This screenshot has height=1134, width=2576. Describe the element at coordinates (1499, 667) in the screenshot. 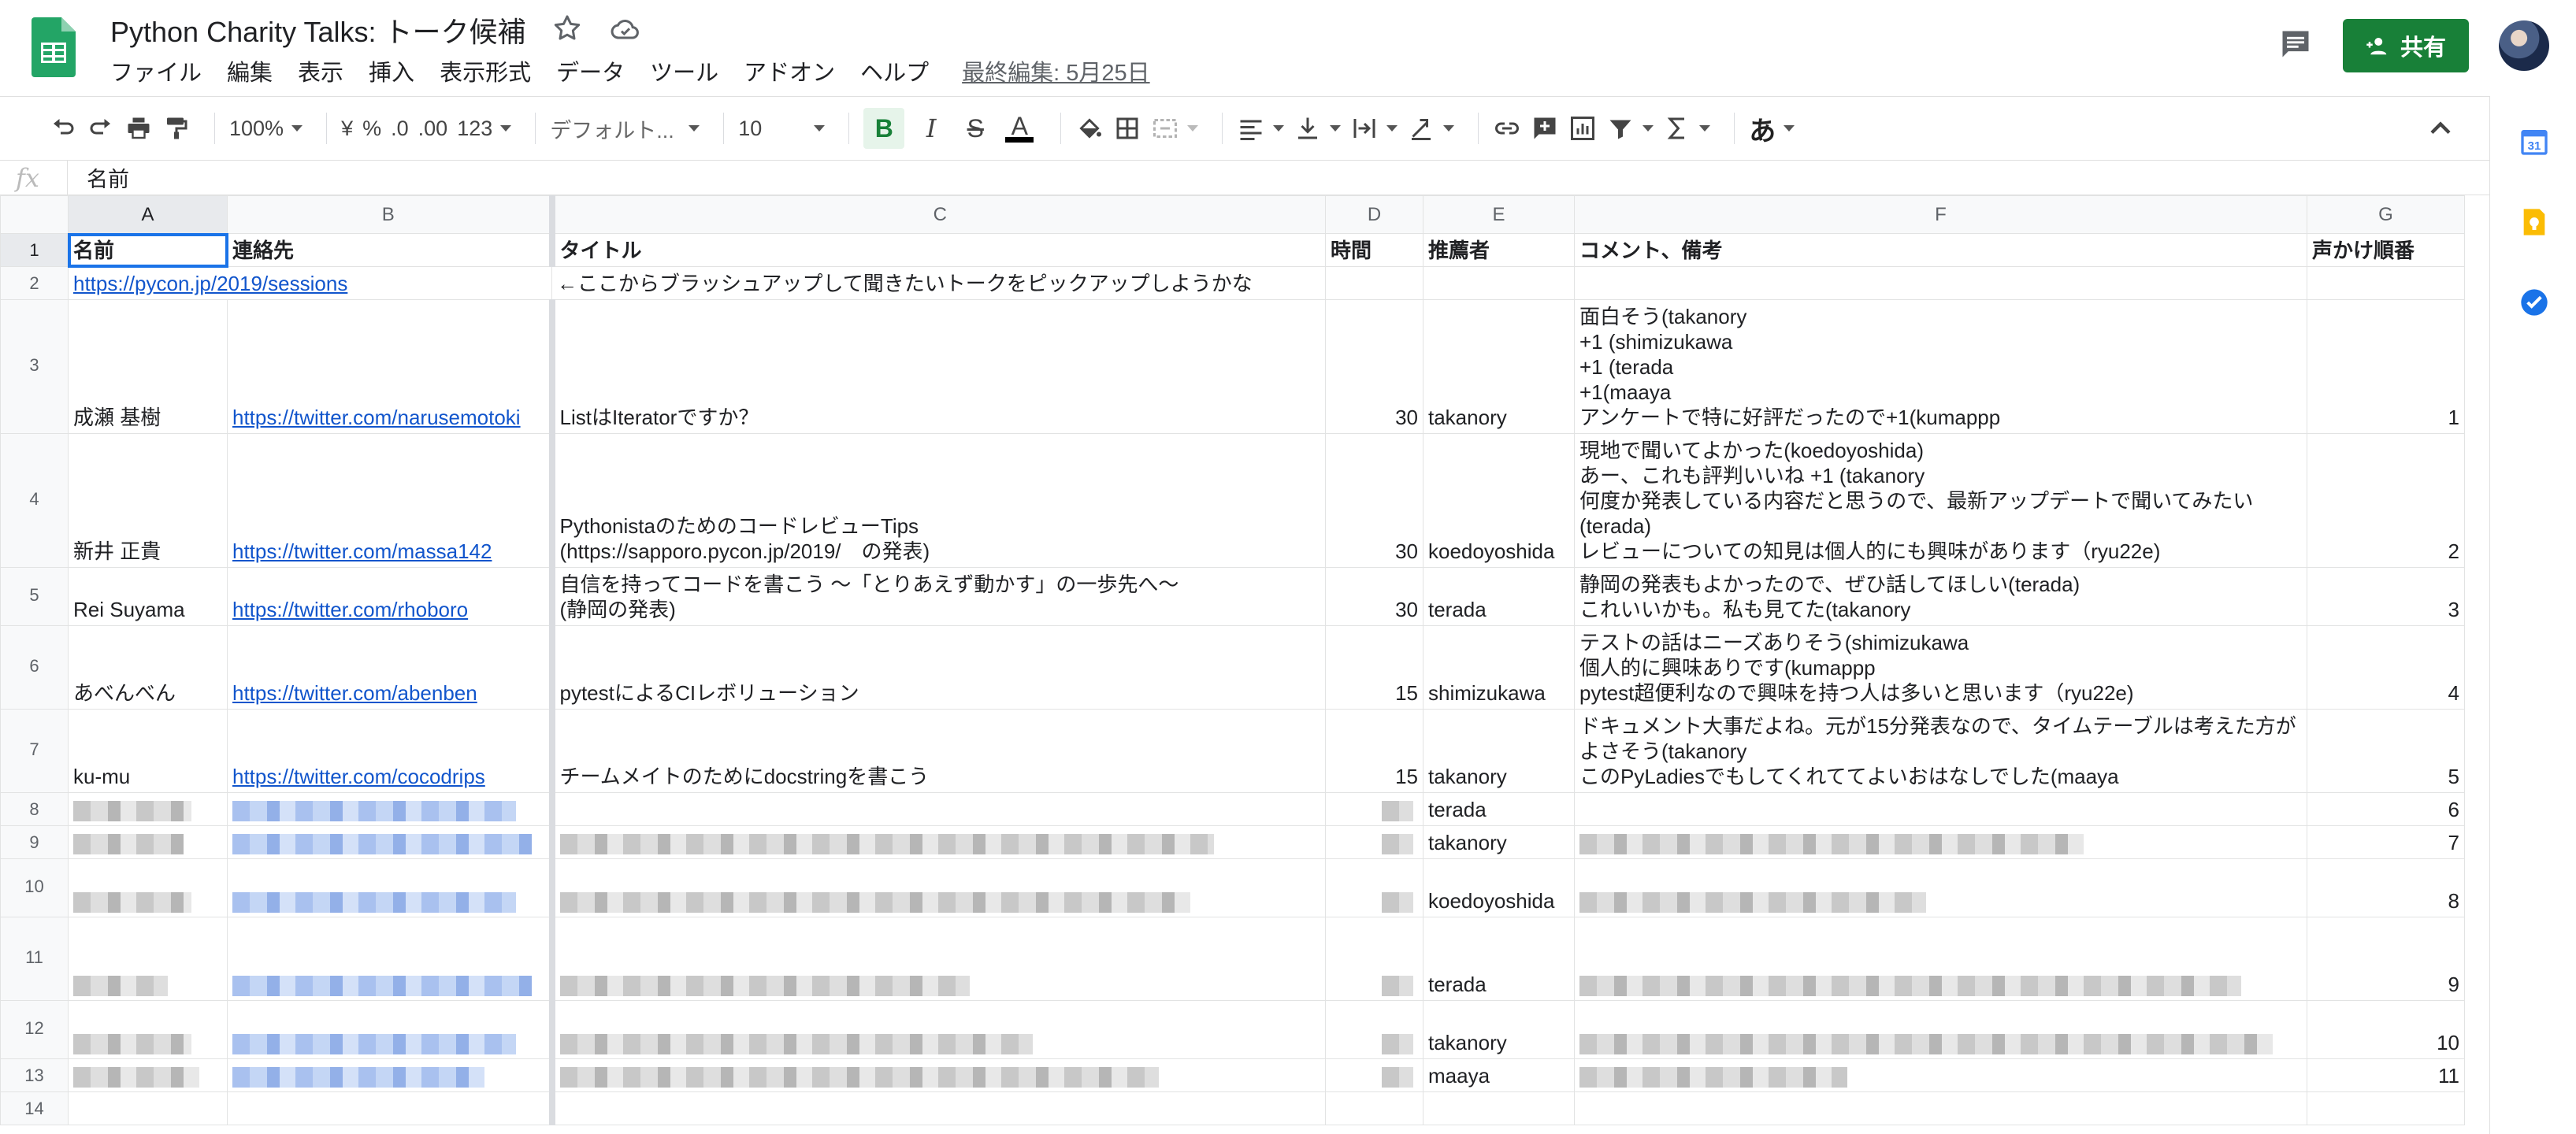

I see `cell-recommender: shimizukawa` at that location.